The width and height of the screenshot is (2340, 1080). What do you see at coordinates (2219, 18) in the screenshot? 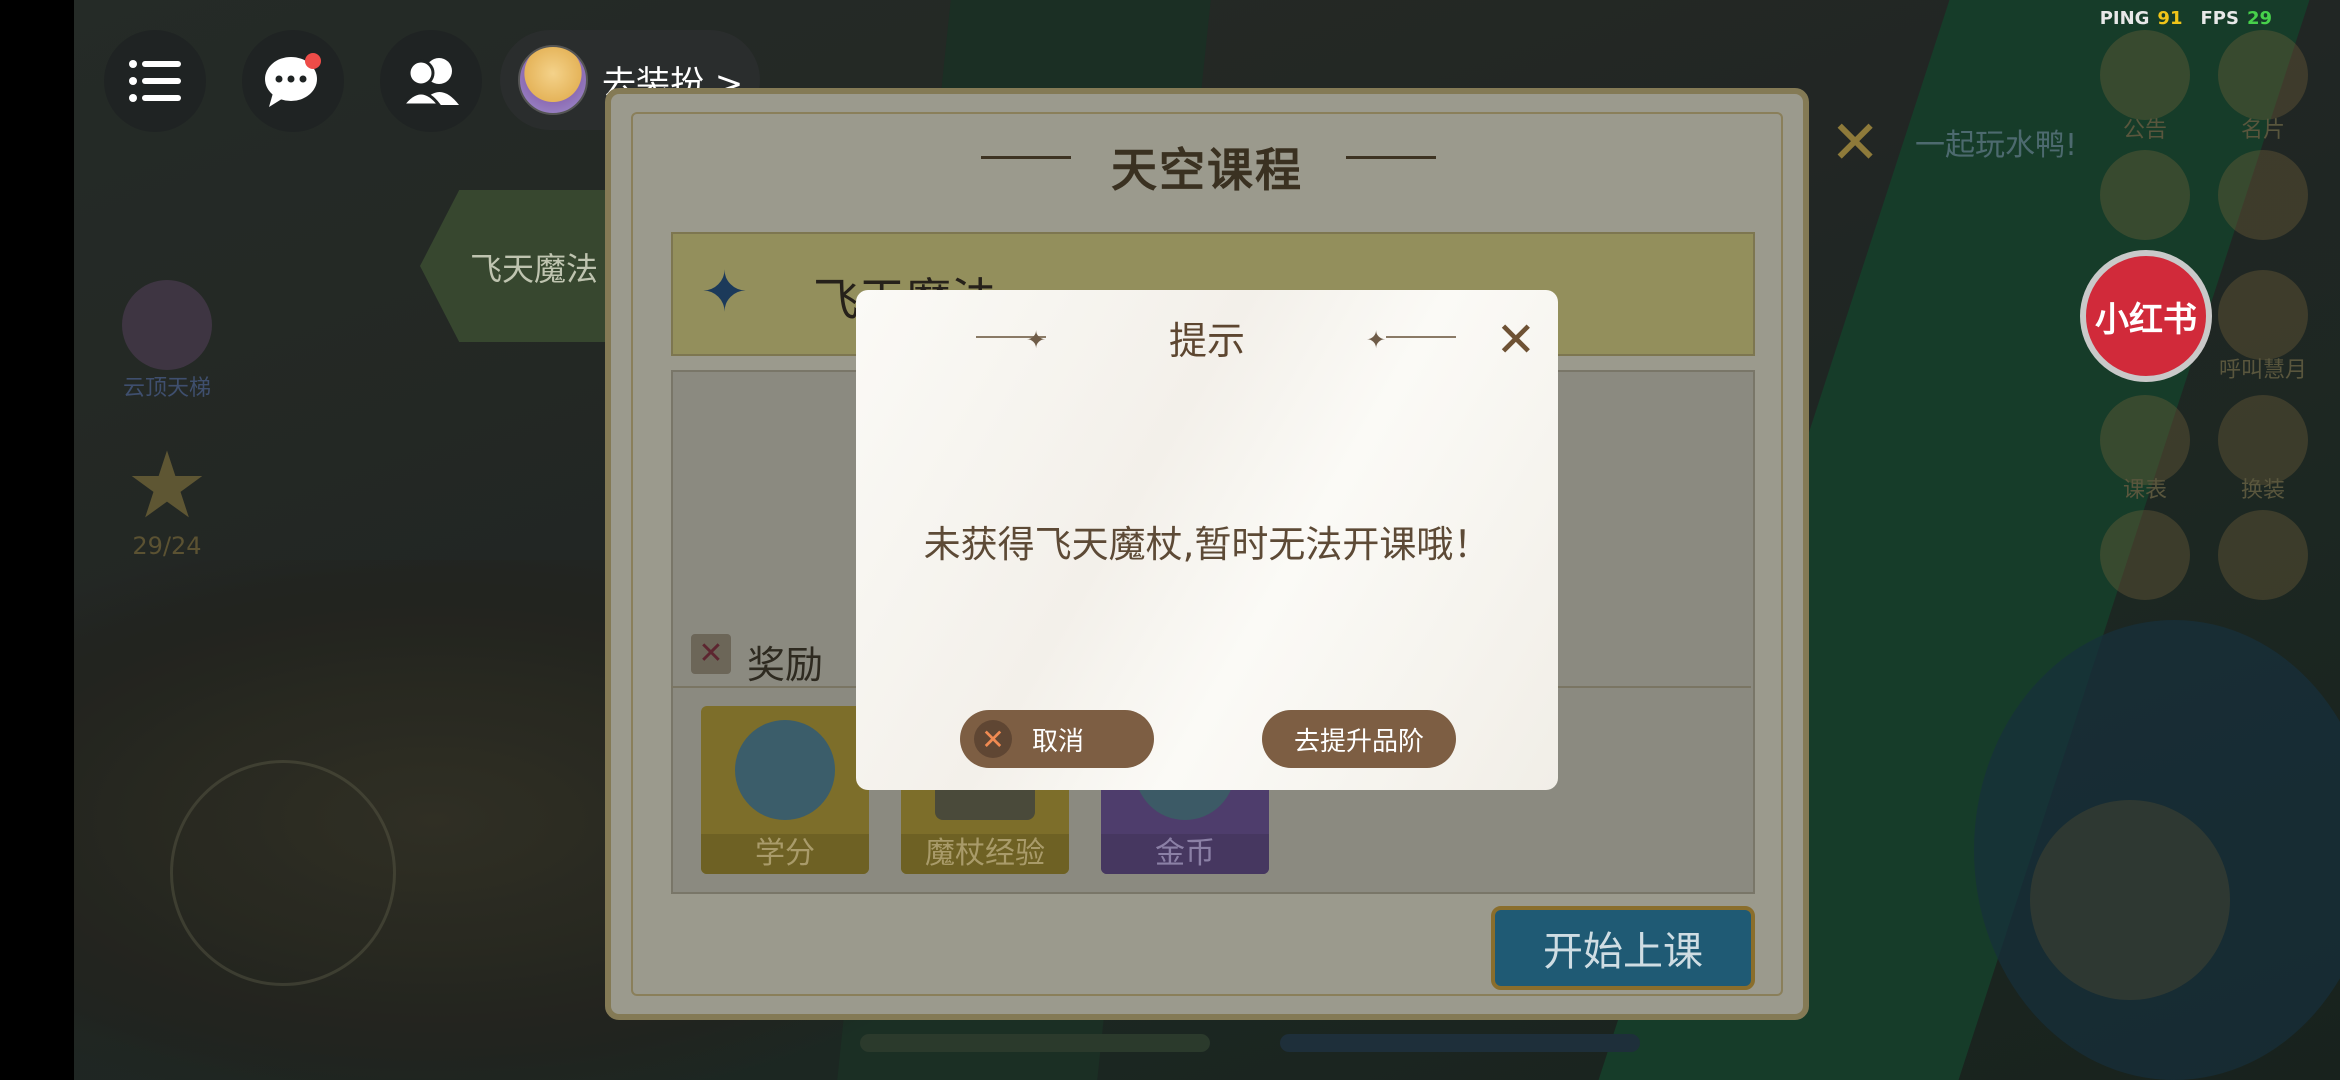
I see `fps-label: FPS` at bounding box center [2219, 18].